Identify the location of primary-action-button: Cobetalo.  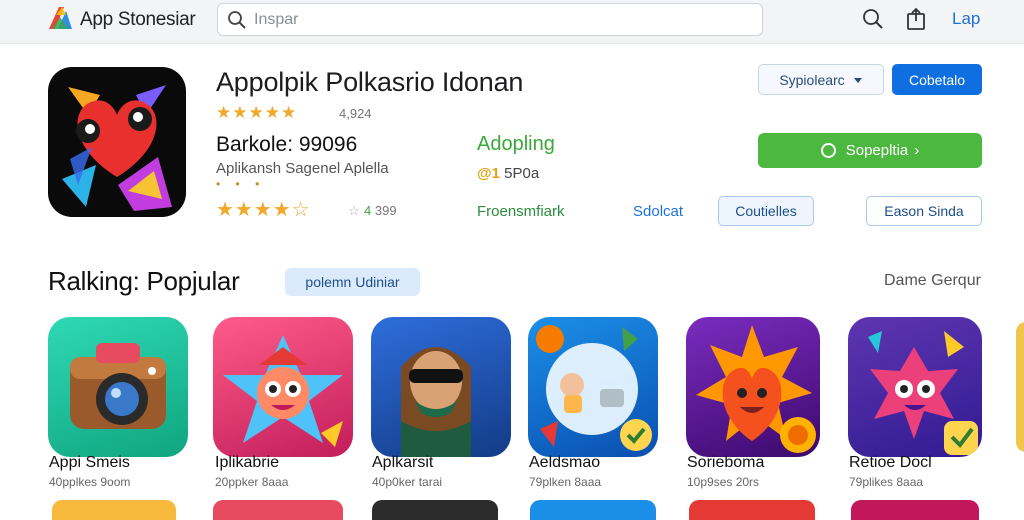
(937, 79).